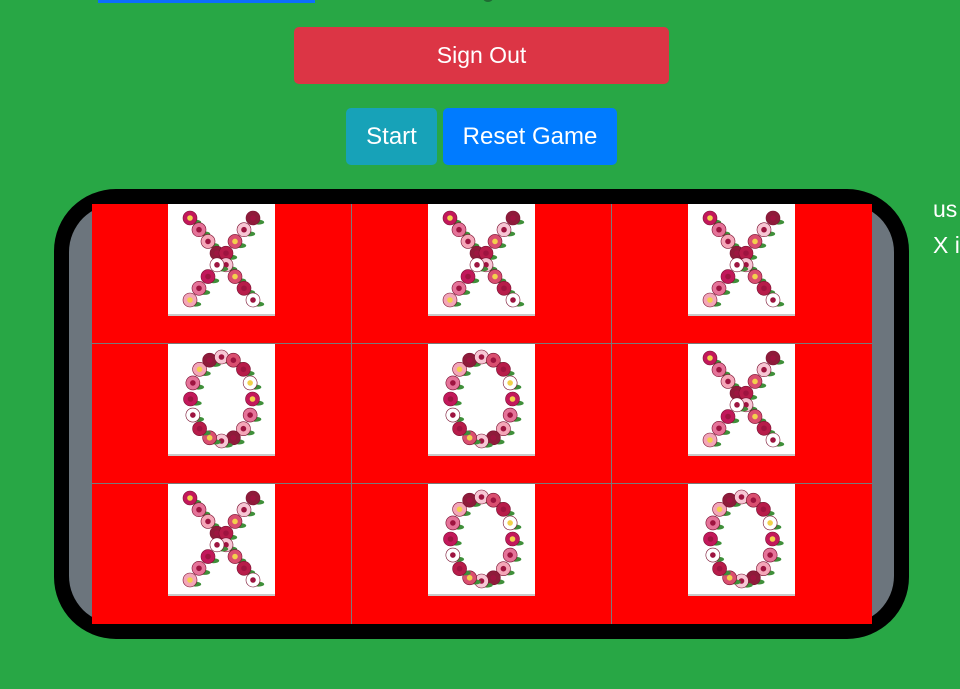  Describe the element at coordinates (481, 55) in the screenshot. I see `sign-out-button: Sign Out` at that location.